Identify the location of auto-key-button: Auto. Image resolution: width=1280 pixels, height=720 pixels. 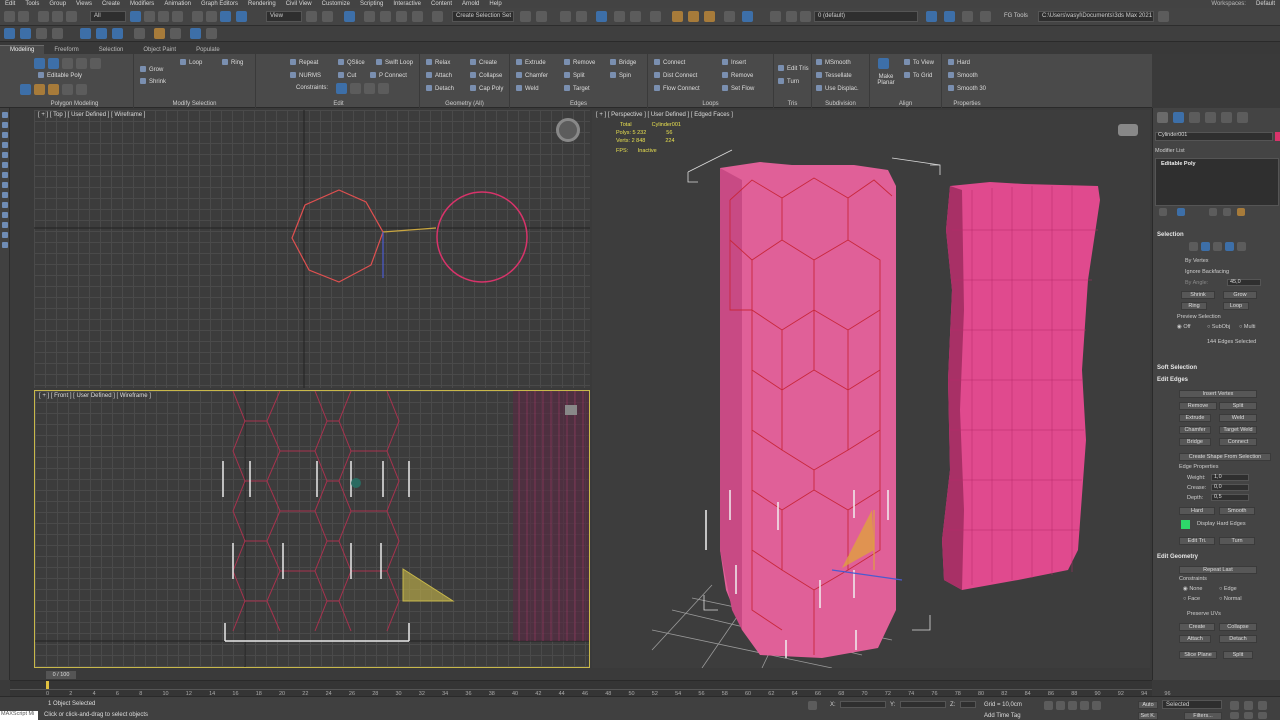
(1148, 705).